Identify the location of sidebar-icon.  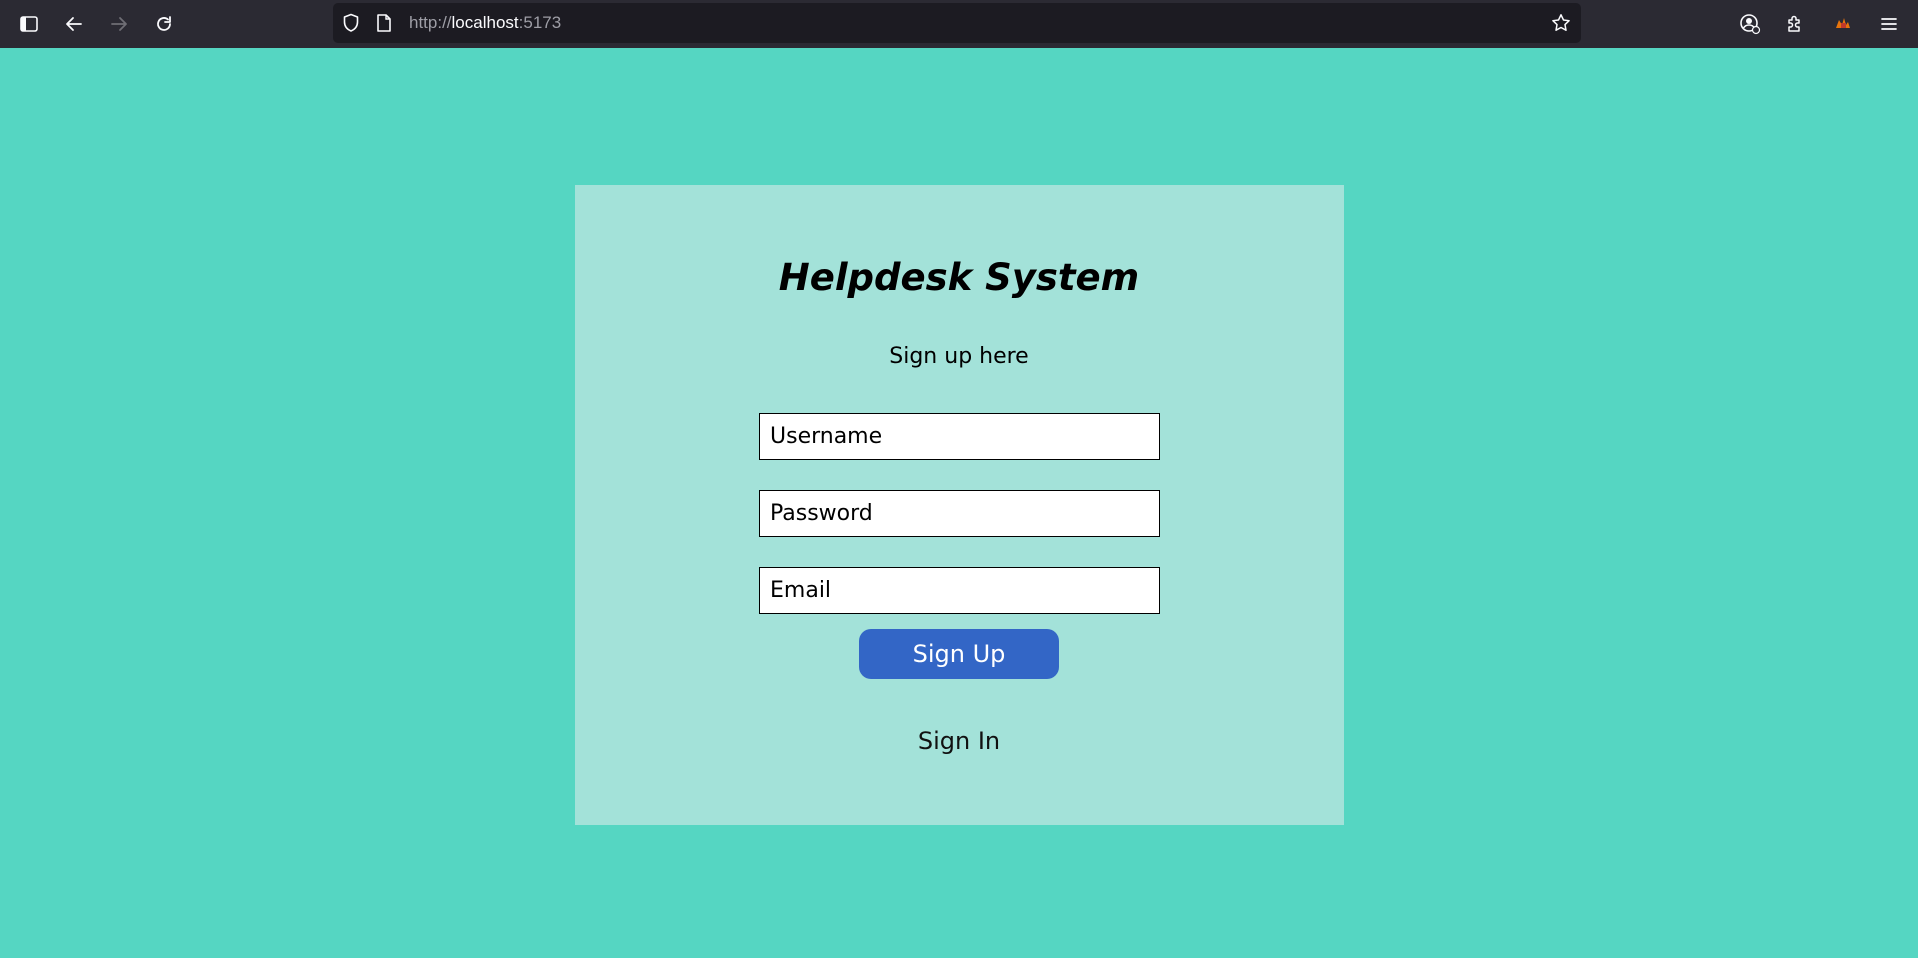
(29, 24).